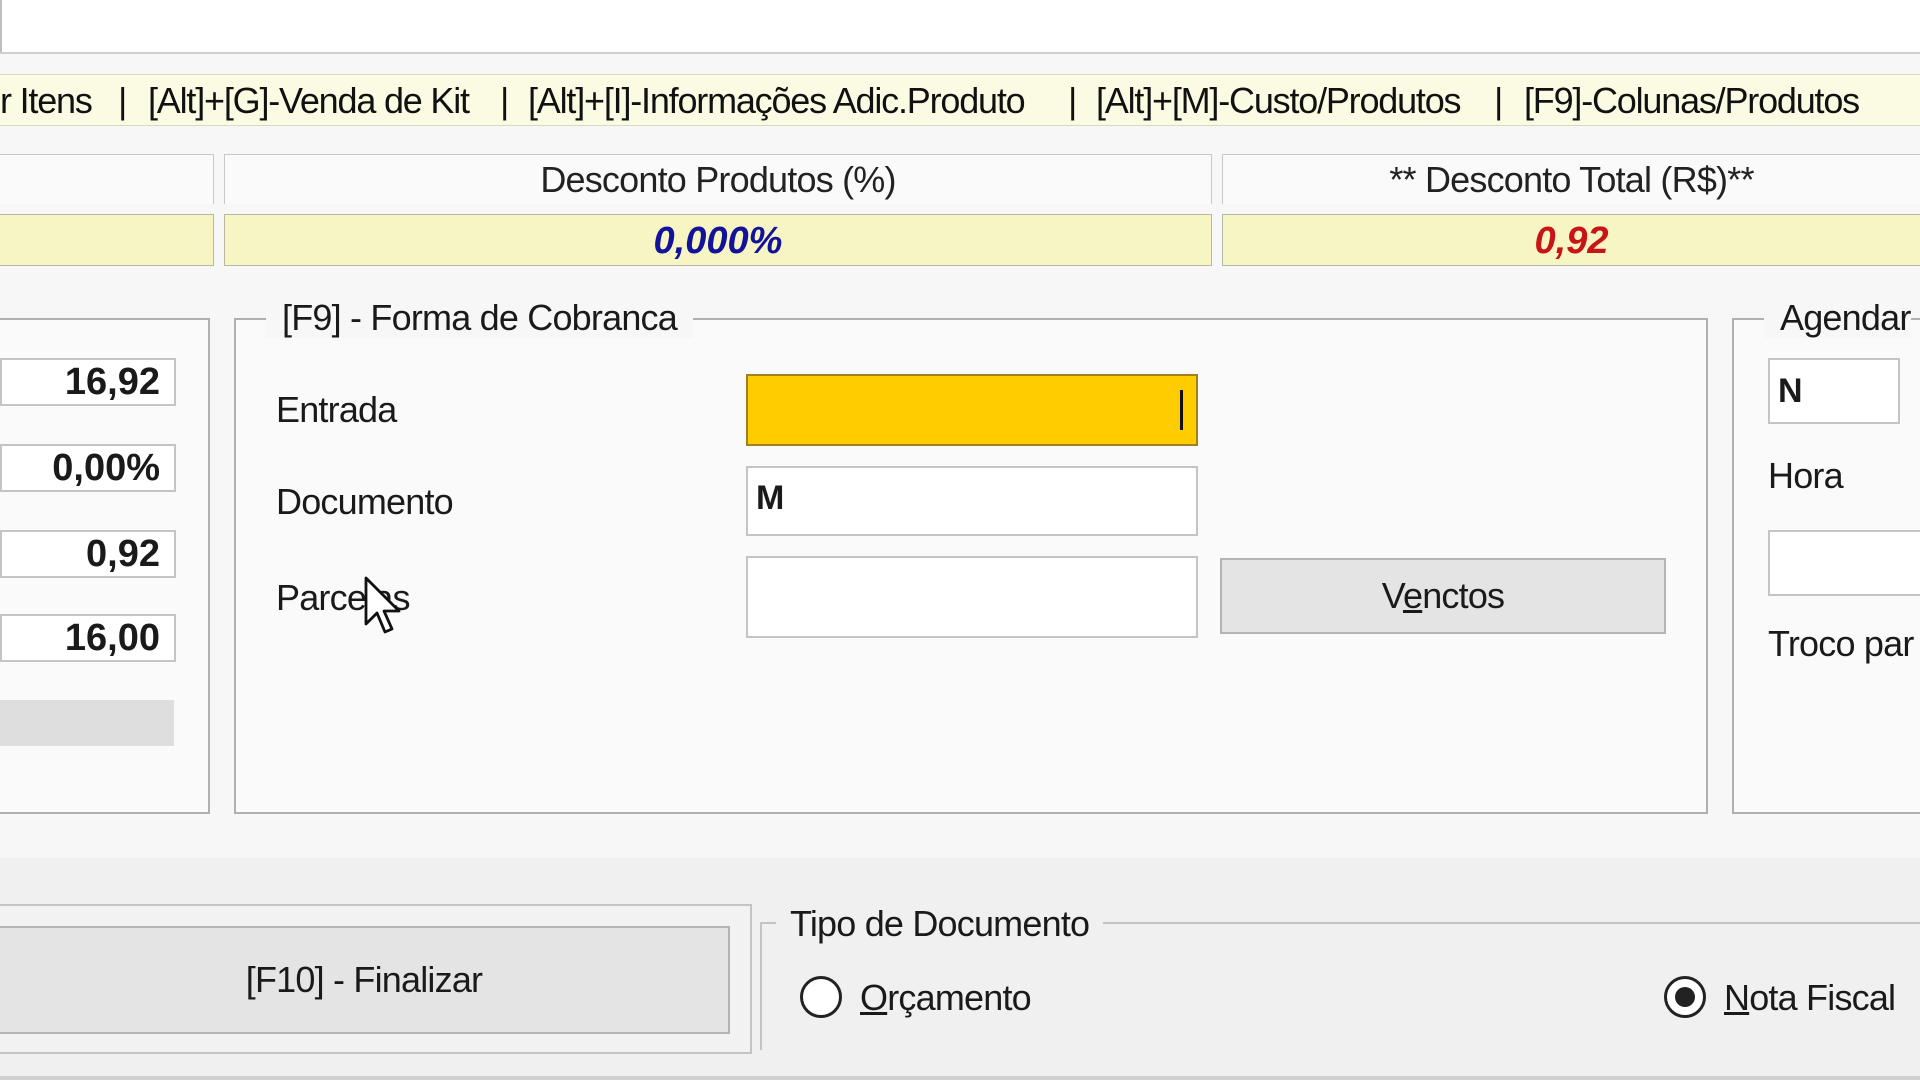 The height and width of the screenshot is (1080, 1920). Describe the element at coordinates (1463, 595) in the screenshot. I see `vencimentos-label-end: nctos` at that location.